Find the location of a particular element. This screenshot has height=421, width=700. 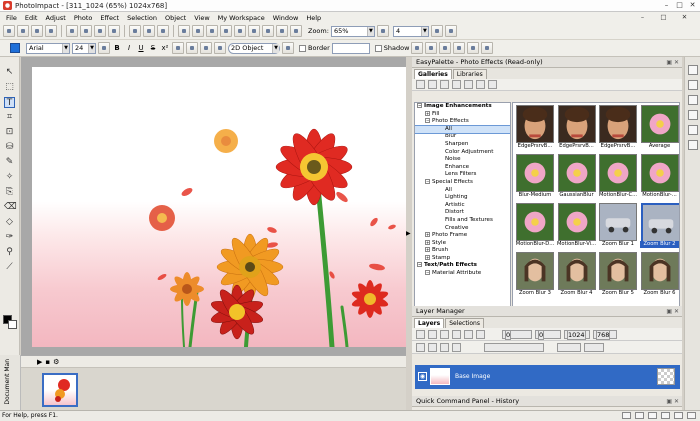

tools-icon: ⚙ is located at coordinates (56, 362).